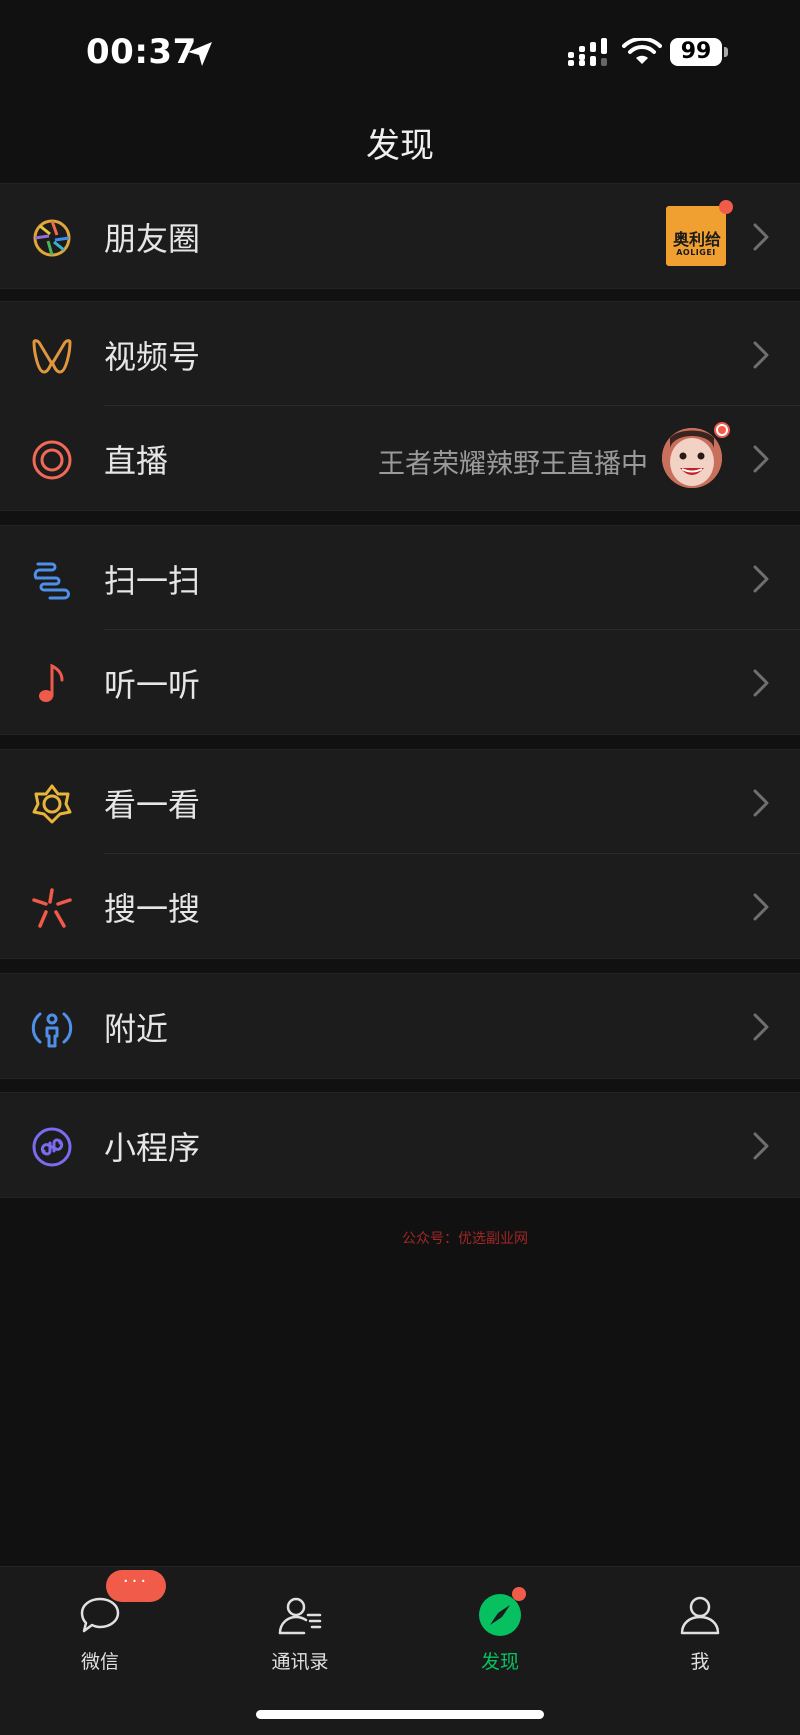 The image size is (800, 1735). I want to click on battery-percent: 99, so click(696, 51).